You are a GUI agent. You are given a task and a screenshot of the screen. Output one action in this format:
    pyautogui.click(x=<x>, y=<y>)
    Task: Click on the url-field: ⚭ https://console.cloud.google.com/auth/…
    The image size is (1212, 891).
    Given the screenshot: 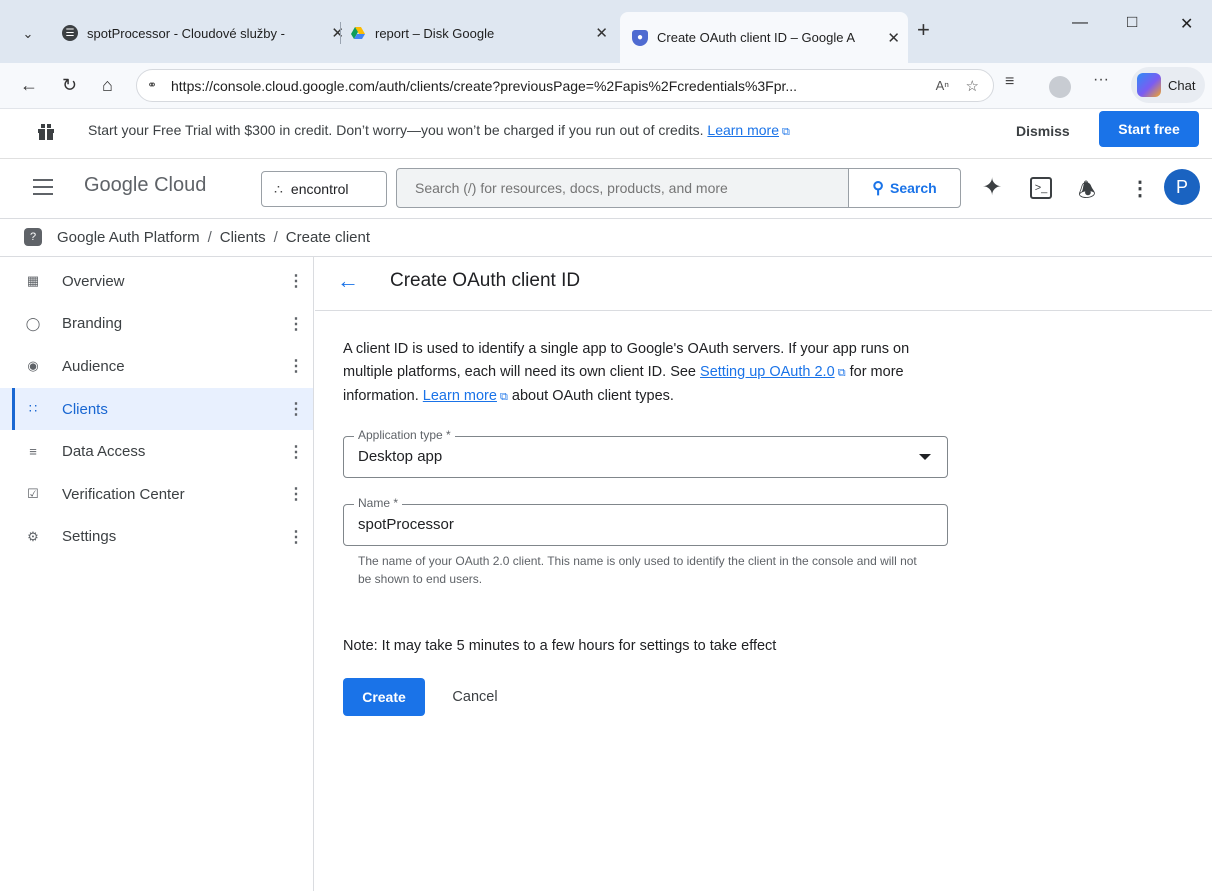 What is the action you would take?
    pyautogui.click(x=565, y=85)
    